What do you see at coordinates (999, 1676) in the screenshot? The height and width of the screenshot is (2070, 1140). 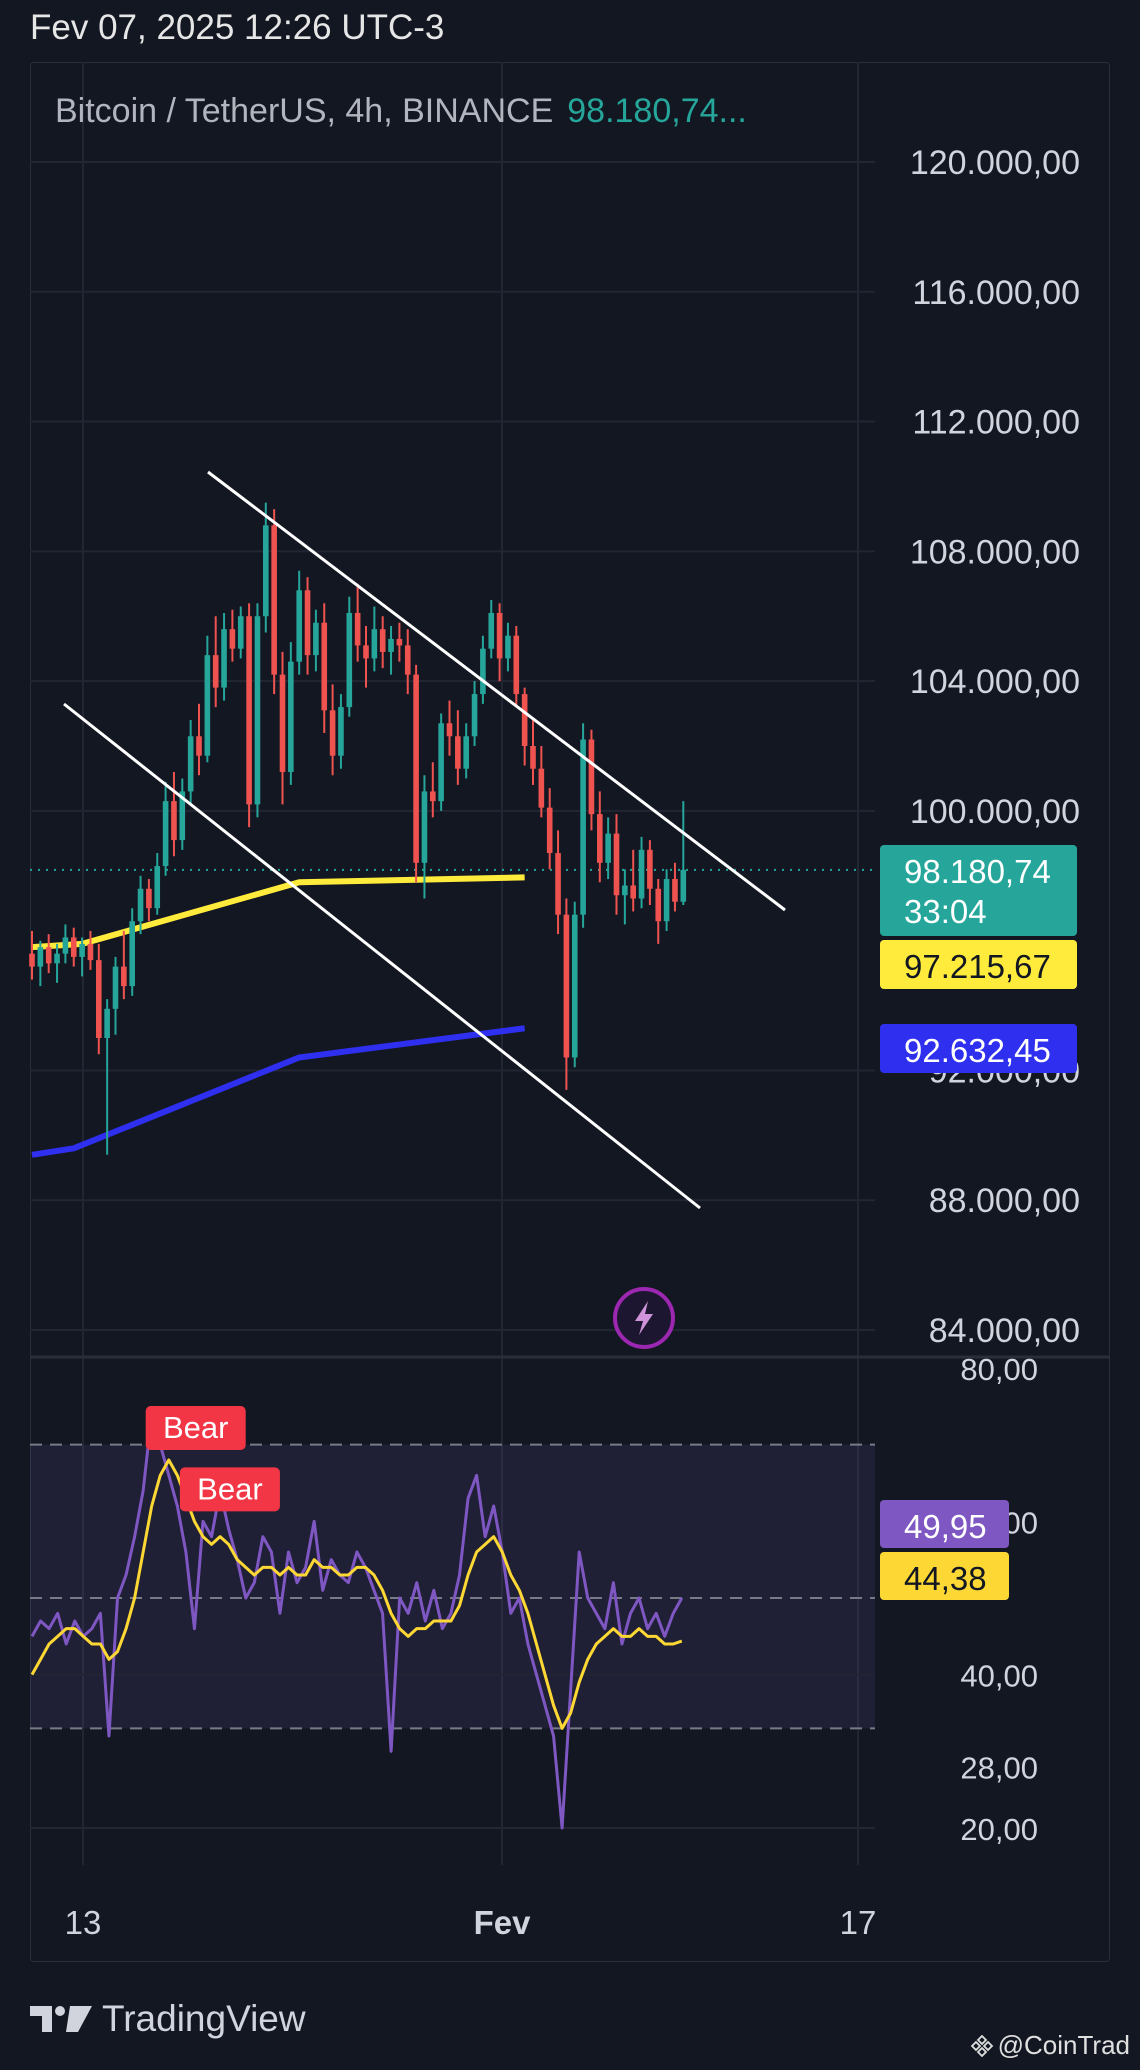 I see `rsi-axis-label-hidden: 40,00` at bounding box center [999, 1676].